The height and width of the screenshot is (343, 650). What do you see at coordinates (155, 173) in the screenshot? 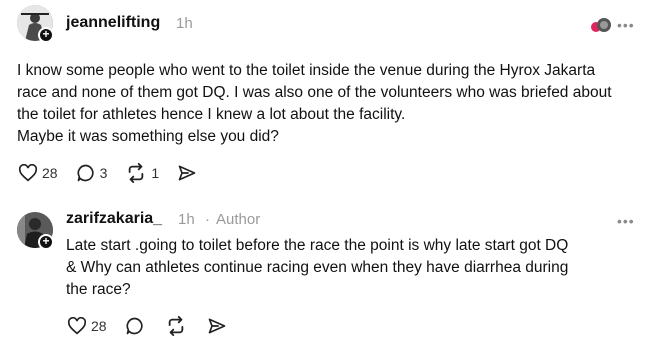
I see `repost-count: 1` at bounding box center [155, 173].